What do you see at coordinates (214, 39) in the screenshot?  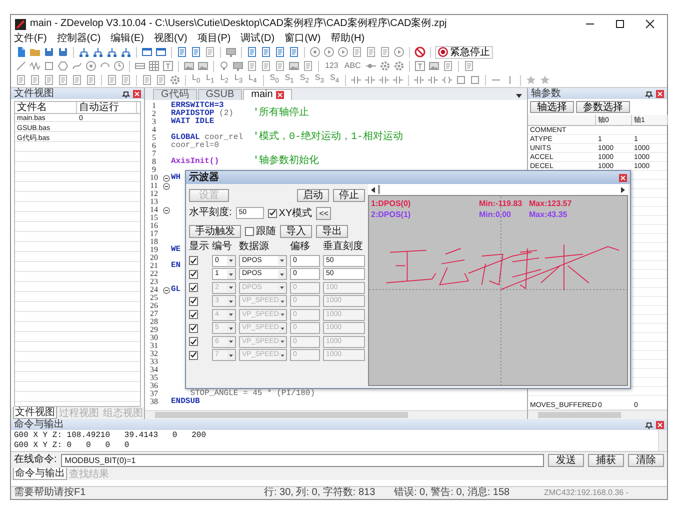 I see `menu-item: 项目(P)` at bounding box center [214, 39].